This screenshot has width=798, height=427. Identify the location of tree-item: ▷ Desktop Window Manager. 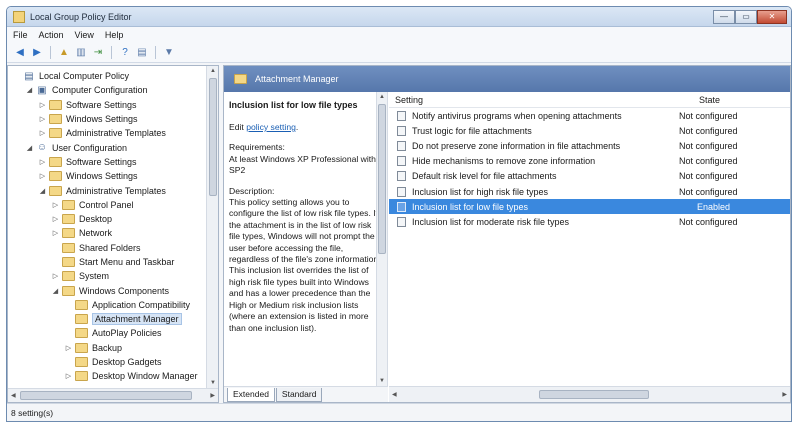
(113, 376).